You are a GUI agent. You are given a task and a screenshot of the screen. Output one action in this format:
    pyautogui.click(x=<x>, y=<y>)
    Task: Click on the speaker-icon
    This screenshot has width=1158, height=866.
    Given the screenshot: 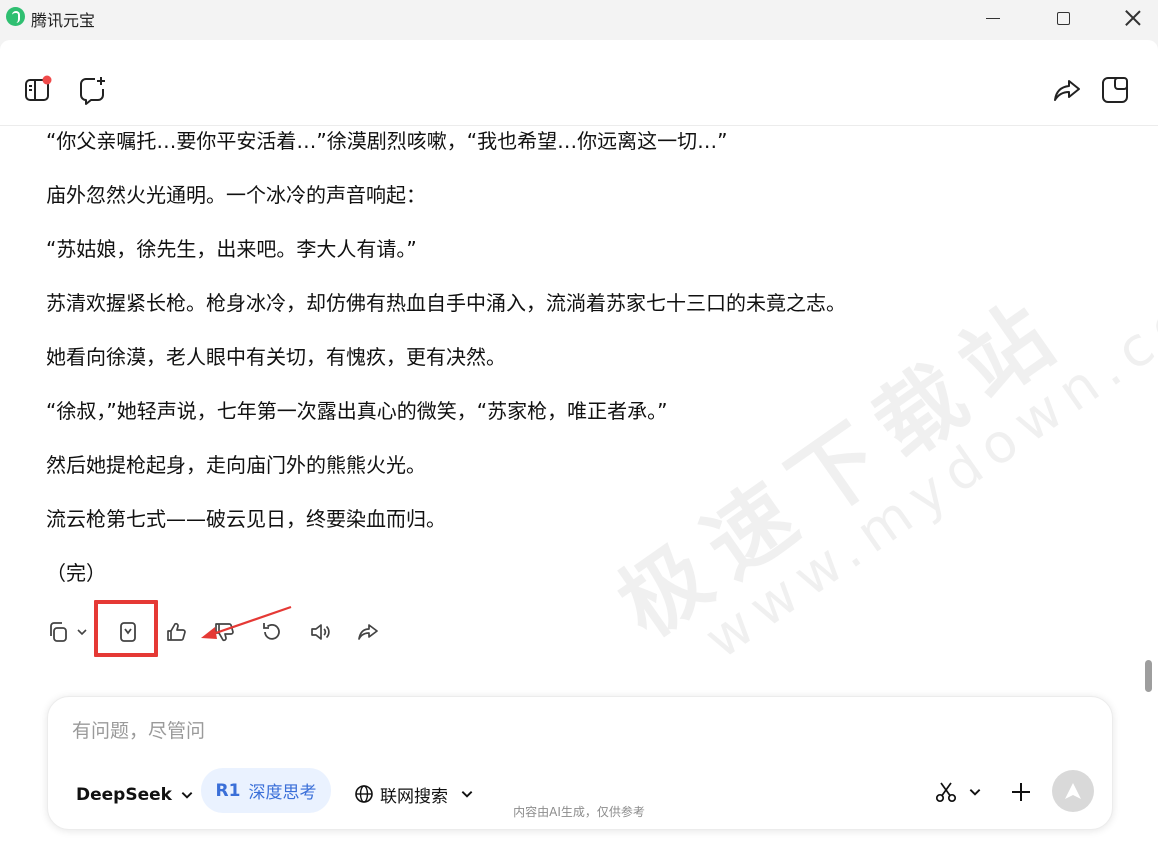 What is the action you would take?
    pyautogui.click(x=320, y=632)
    